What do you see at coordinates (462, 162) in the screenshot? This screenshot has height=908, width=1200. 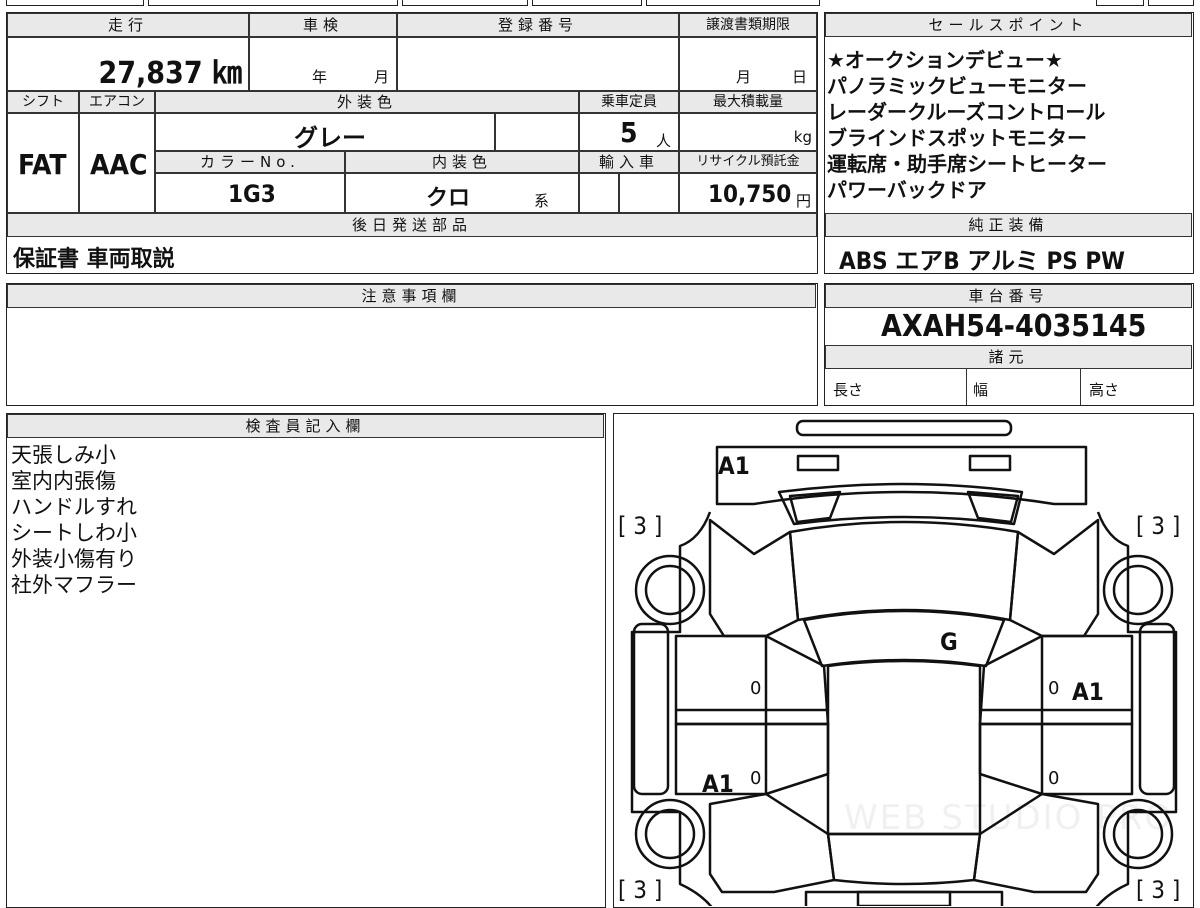 I see `interior-color-header: 内装色` at bounding box center [462, 162].